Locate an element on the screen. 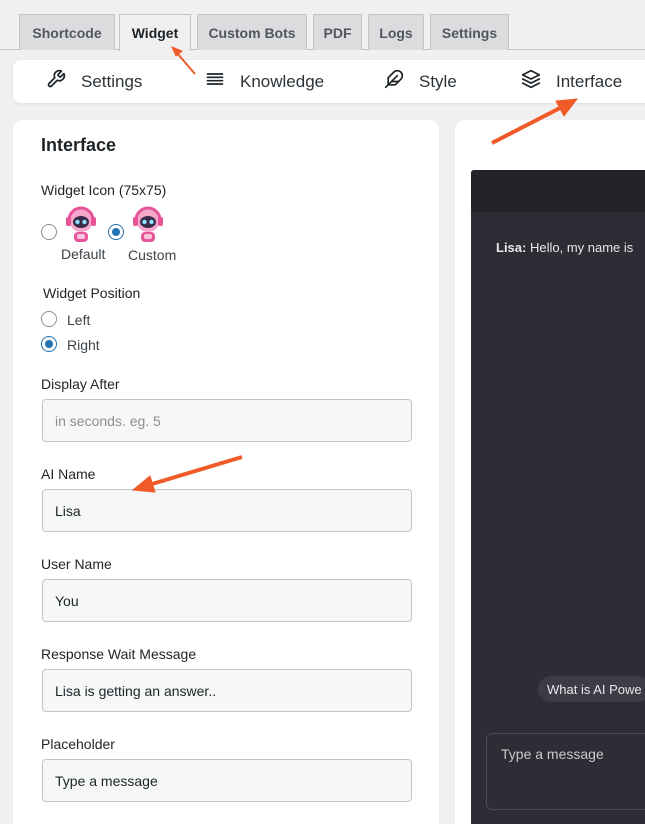  tab-pdf: PDF is located at coordinates (337, 32).